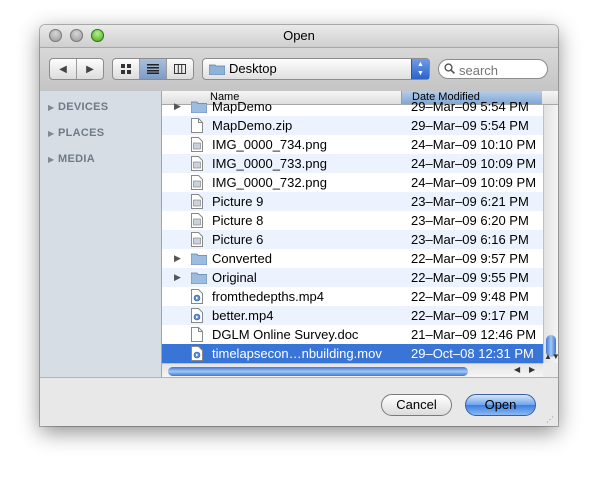 This screenshot has width=598, height=482. I want to click on file-name: MapDemo, so click(242, 106).